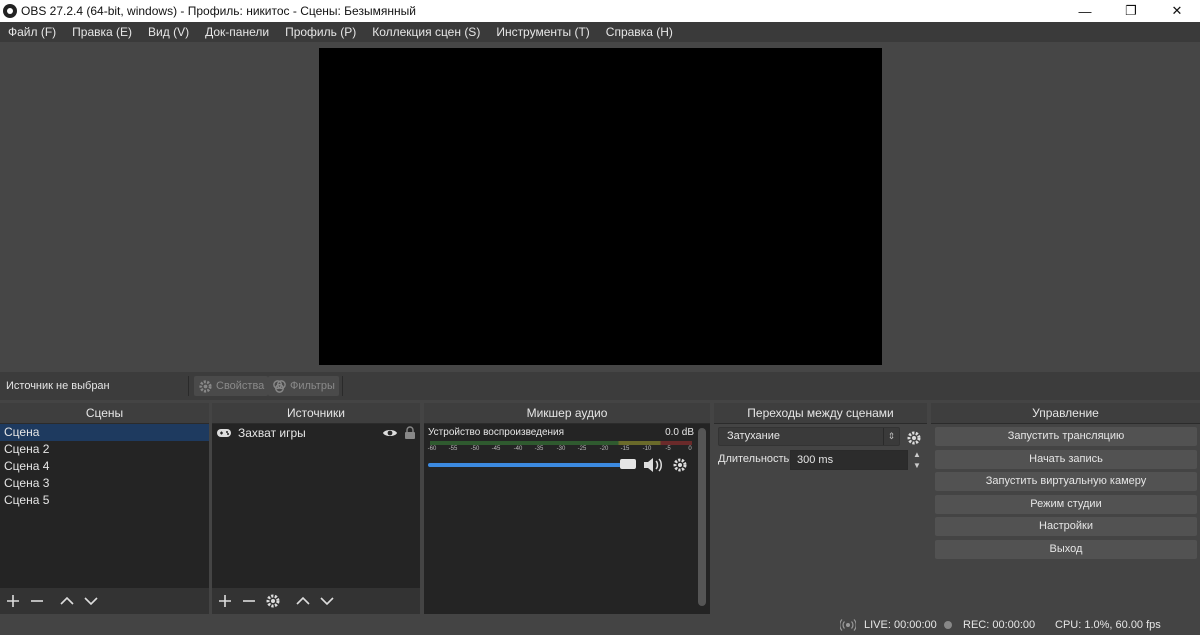 The width and height of the screenshot is (1200, 635). Describe the element at coordinates (809, 436) in the screenshot. I see `transition-select: Затухание ⇕` at that location.